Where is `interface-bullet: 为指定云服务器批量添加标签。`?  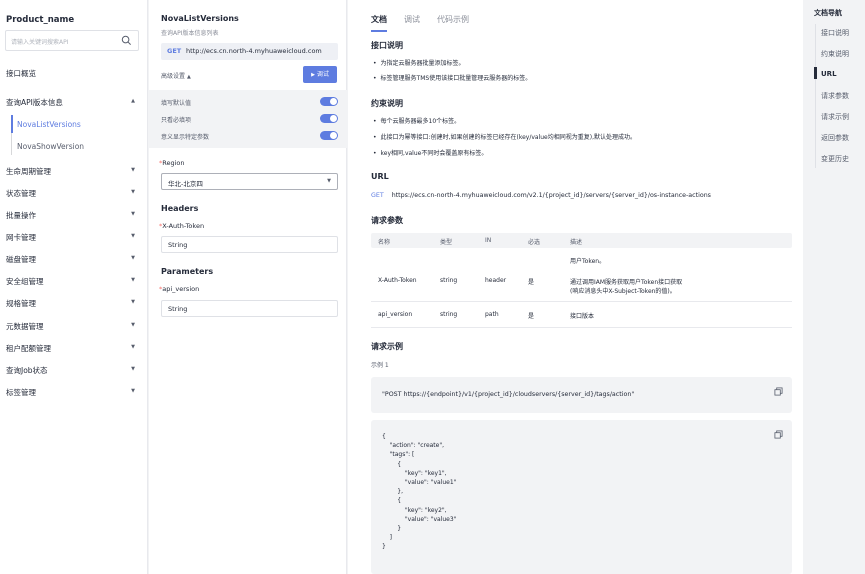 interface-bullet: 为指定云服务器批量添加标签。 is located at coordinates (419, 62).